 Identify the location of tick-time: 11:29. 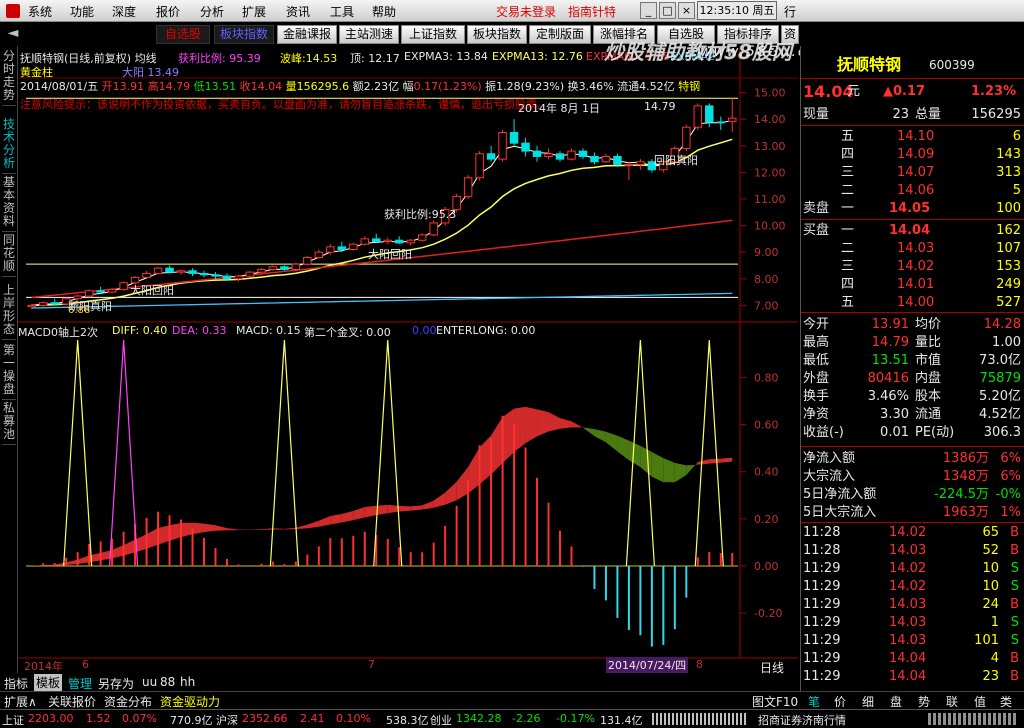
(821, 569).